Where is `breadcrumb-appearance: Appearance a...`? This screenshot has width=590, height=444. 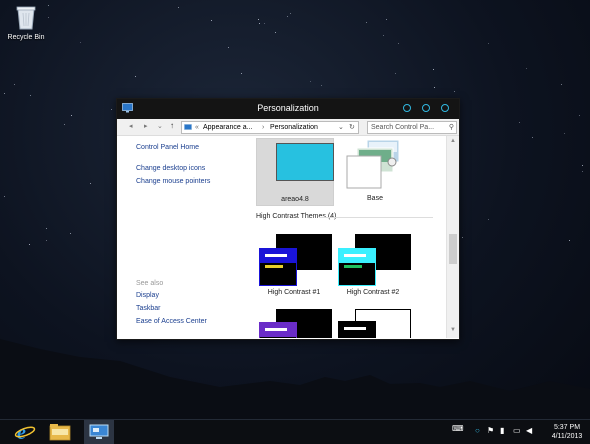
breadcrumb-appearance: Appearance a... is located at coordinates (227, 127).